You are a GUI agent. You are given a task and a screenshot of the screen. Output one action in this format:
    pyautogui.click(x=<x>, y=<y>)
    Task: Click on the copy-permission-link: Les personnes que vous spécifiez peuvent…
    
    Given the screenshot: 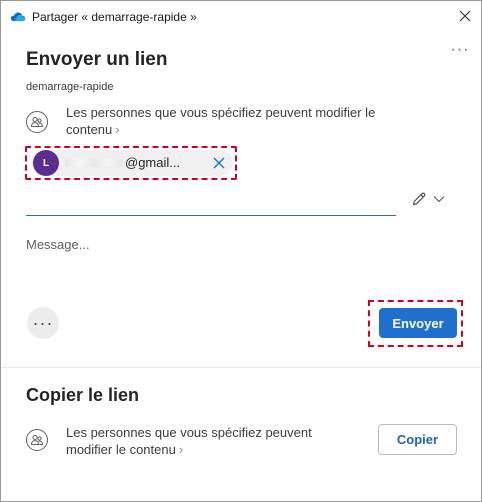 What is the action you would take?
    pyautogui.click(x=189, y=441)
    